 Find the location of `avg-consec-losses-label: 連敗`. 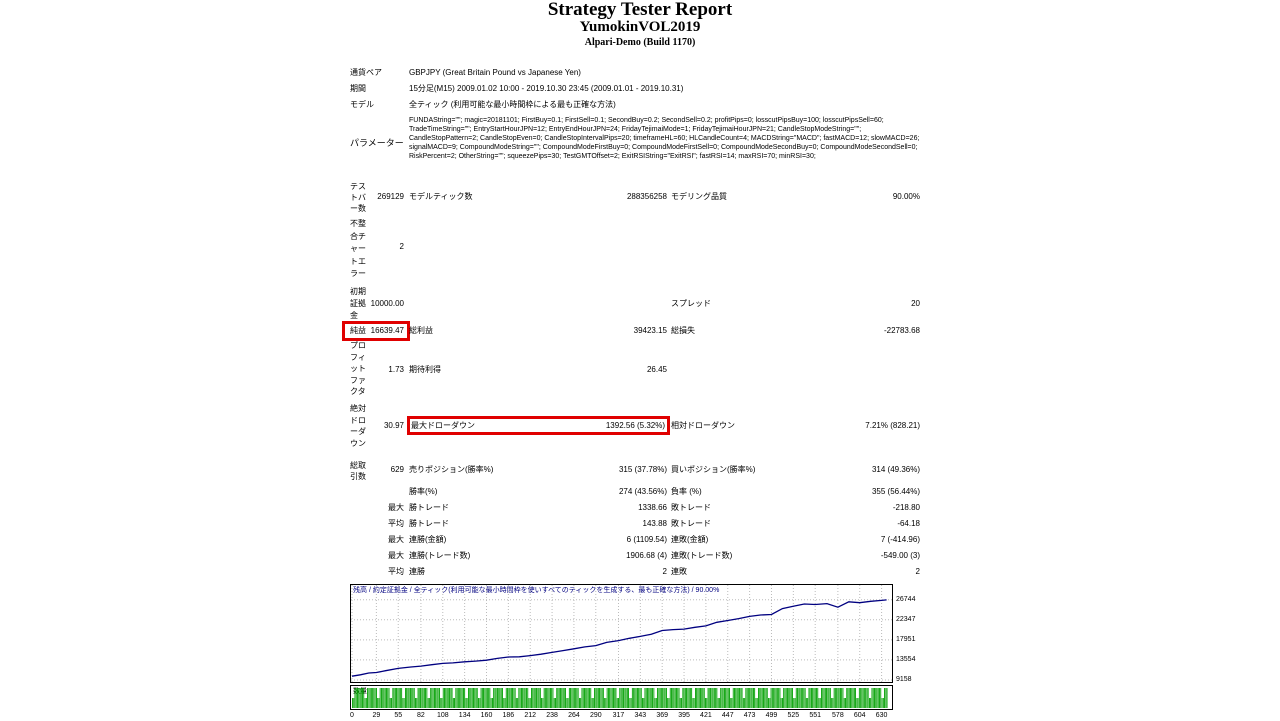

avg-consec-losses-label: 連敗 is located at coordinates (679, 571).